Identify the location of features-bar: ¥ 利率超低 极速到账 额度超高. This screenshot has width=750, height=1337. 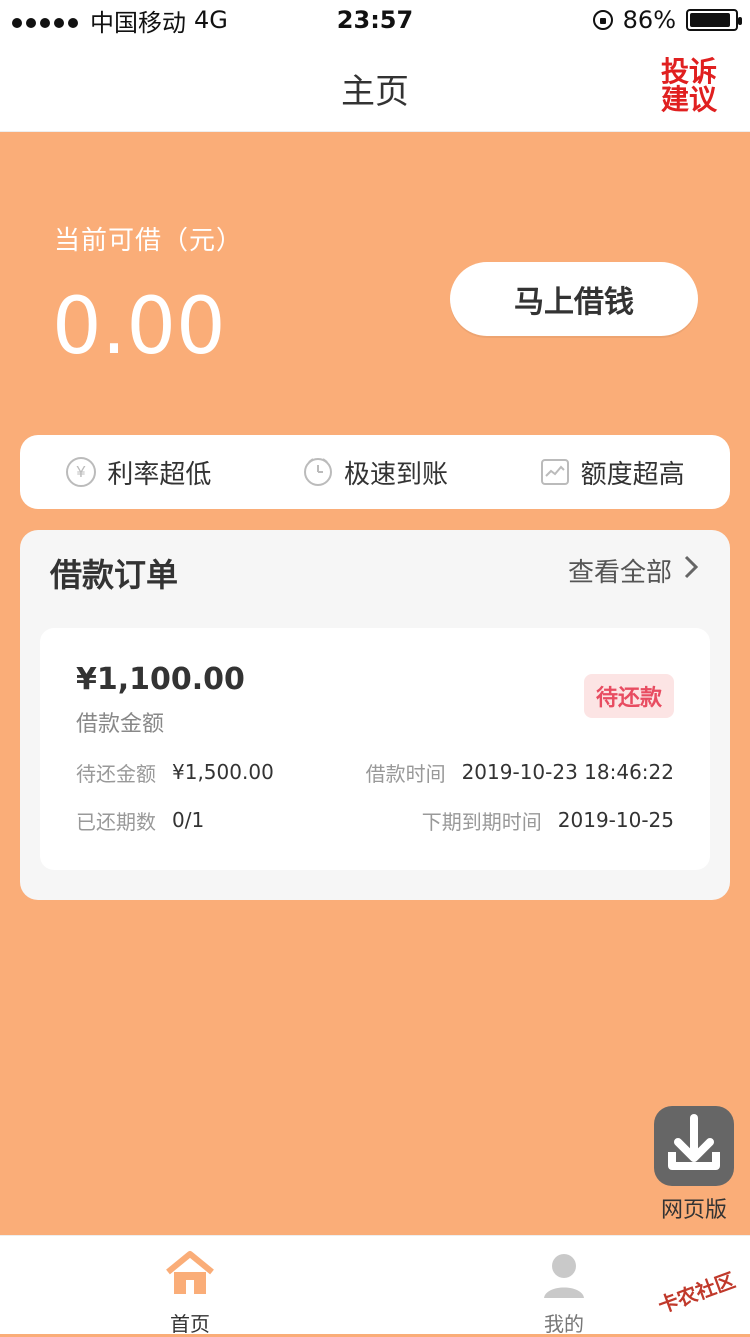
(375, 472).